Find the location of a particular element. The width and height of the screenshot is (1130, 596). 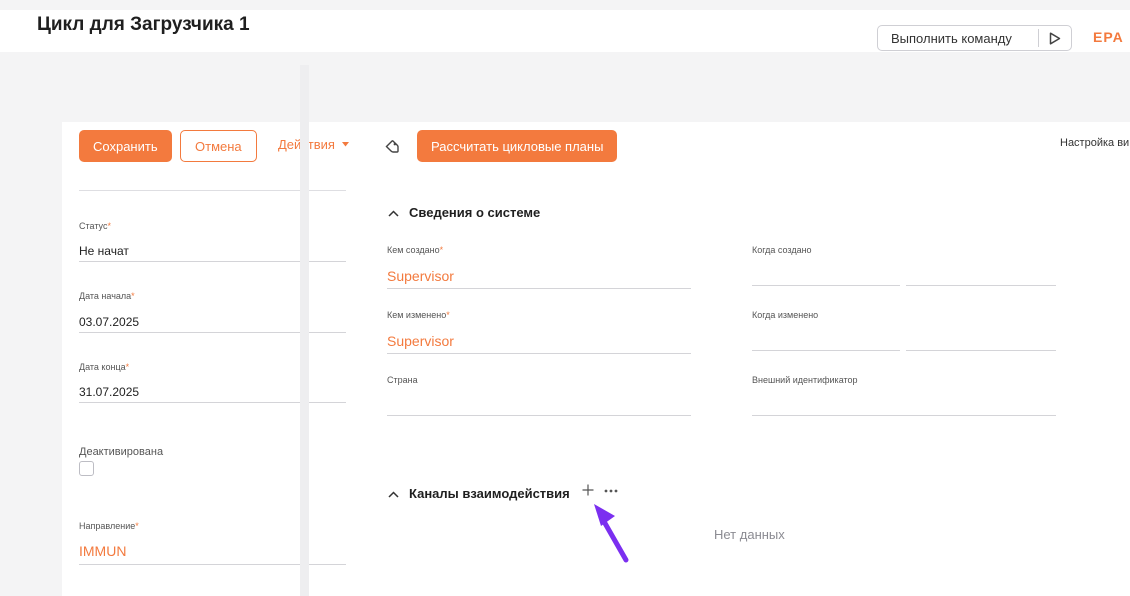

country-label: Страна is located at coordinates (402, 380).